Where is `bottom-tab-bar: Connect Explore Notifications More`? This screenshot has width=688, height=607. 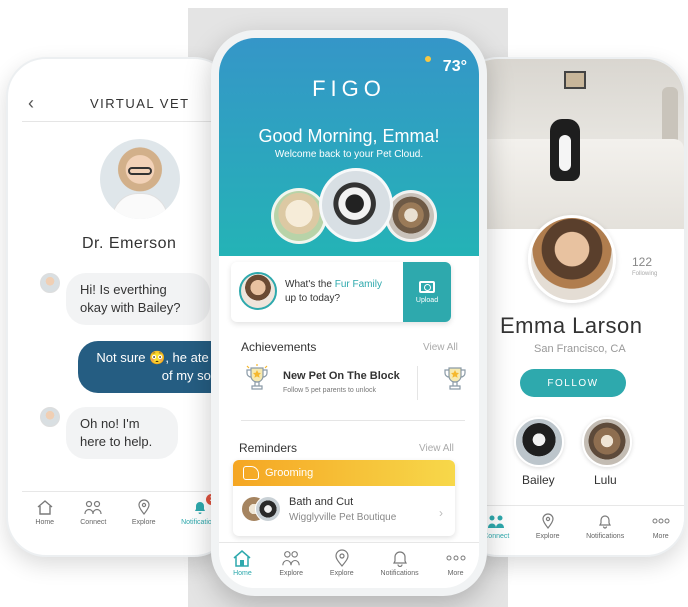
bottom-tab-bar: Connect Explore Notifications More is located at coordinates (572, 525).